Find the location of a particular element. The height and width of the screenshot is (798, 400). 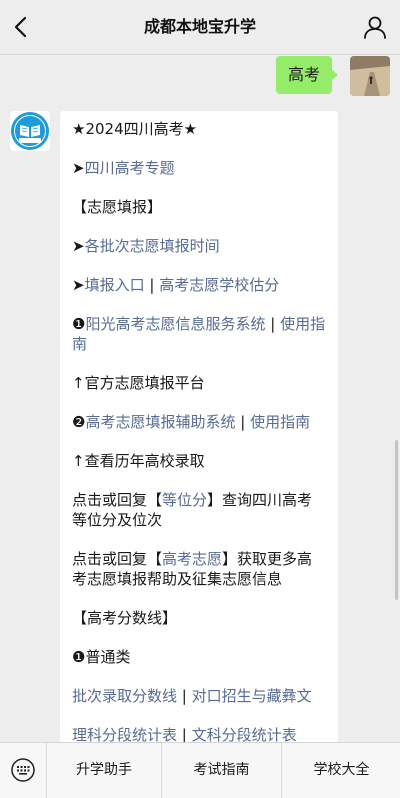

message-text: ↑查看历年高校录取 is located at coordinates (138, 461).